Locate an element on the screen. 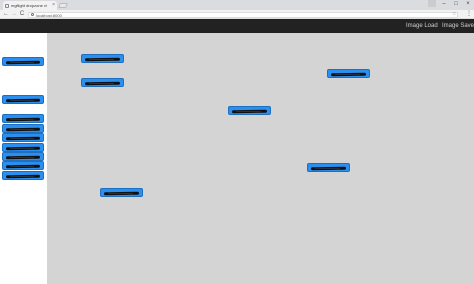 This screenshot has width=474, height=284. minimize-button: – is located at coordinates (444, 5).